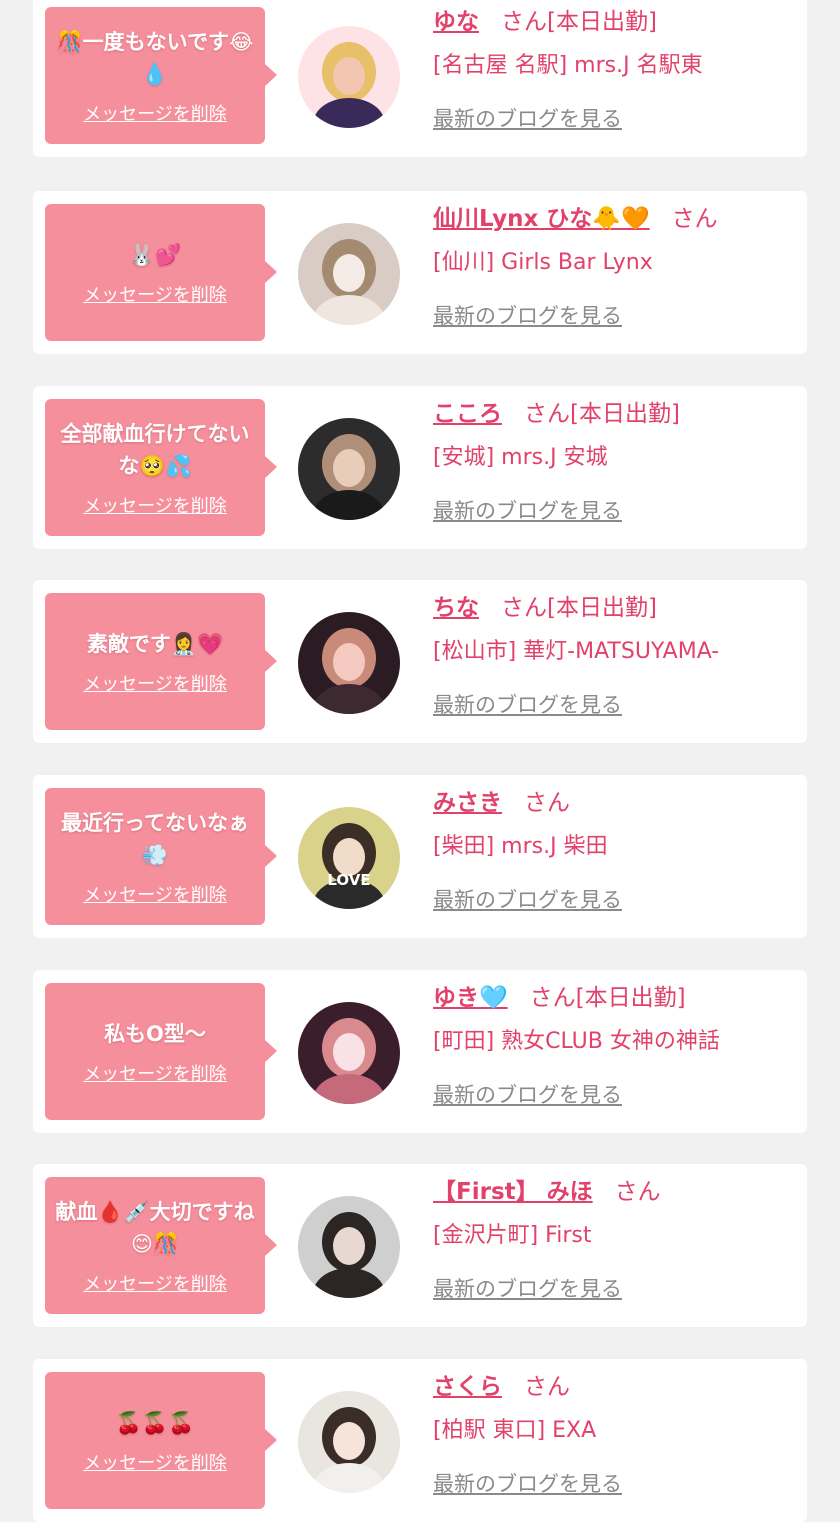  What do you see at coordinates (420, 1440) in the screenshot?
I see `favorite-card: 🍒🍒🍒 メッセージを削除 さくら さん [柏駅 東口] EXA 最新のブログを見る` at bounding box center [420, 1440].